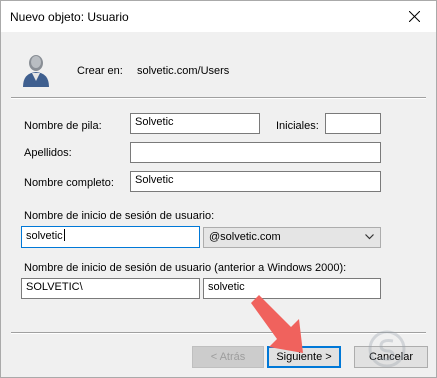  What do you see at coordinates (353, 123) in the screenshot?
I see `initials-field` at bounding box center [353, 123].